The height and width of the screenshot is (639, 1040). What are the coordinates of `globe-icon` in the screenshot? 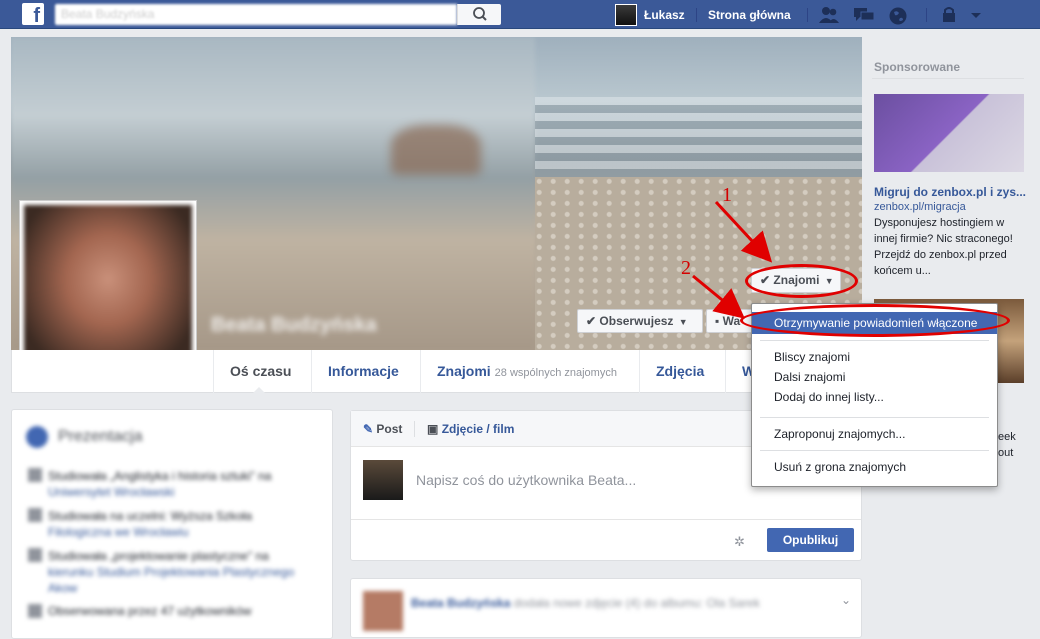 It's located at (37, 437).